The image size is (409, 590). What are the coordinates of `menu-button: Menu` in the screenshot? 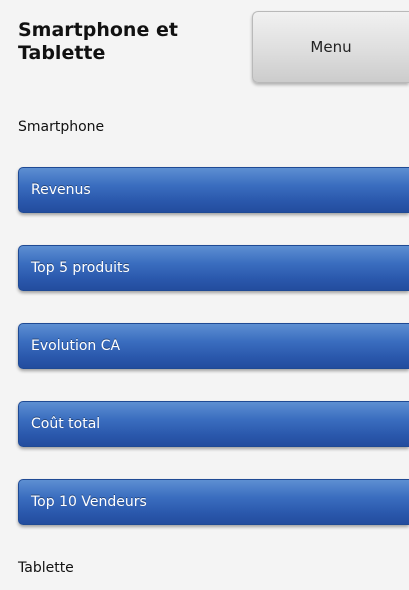 It's located at (330, 47).